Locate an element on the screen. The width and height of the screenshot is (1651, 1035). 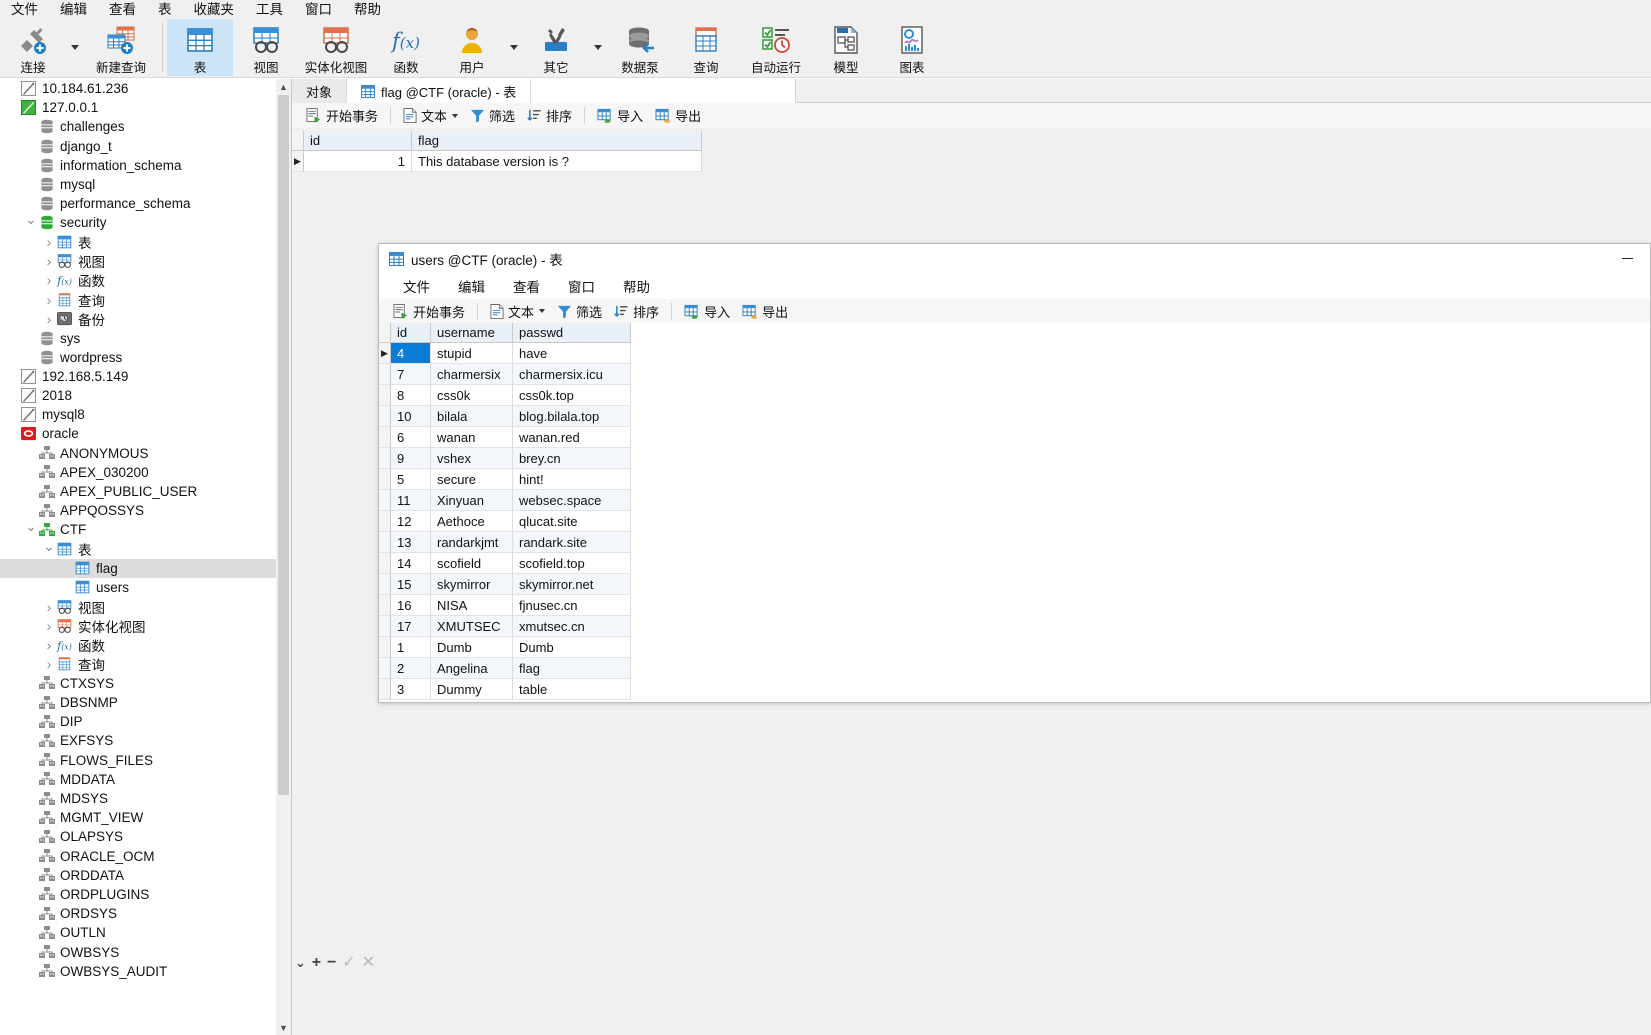
menu-item-2: 查看 is located at coordinates (122, 9).